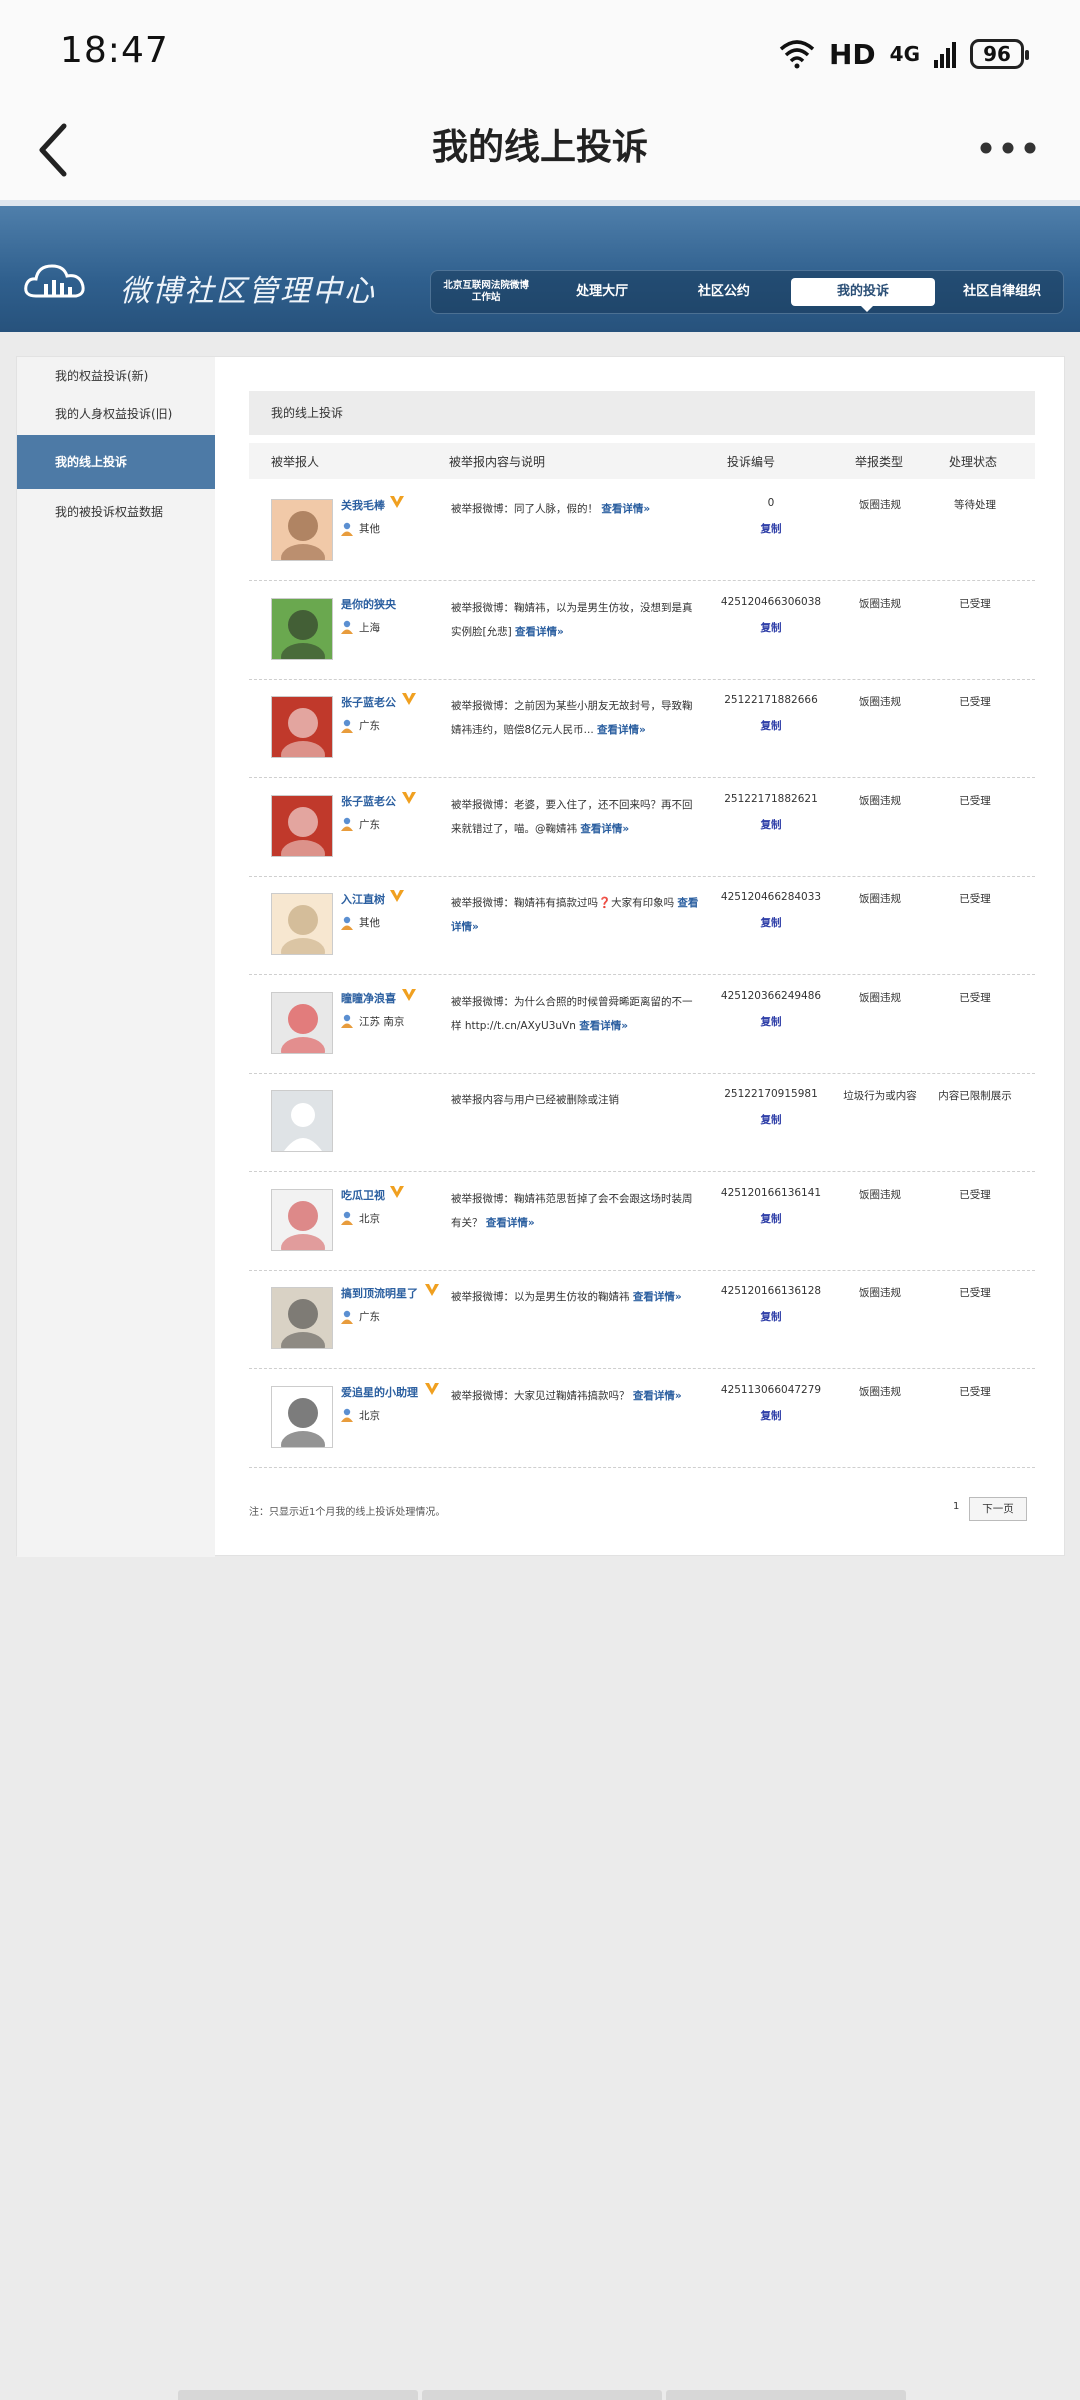 Image resolution: width=1080 pixels, height=2400 pixels. Describe the element at coordinates (863, 295) in the screenshot. I see `nav-my-complaints: 我的投诉` at that location.